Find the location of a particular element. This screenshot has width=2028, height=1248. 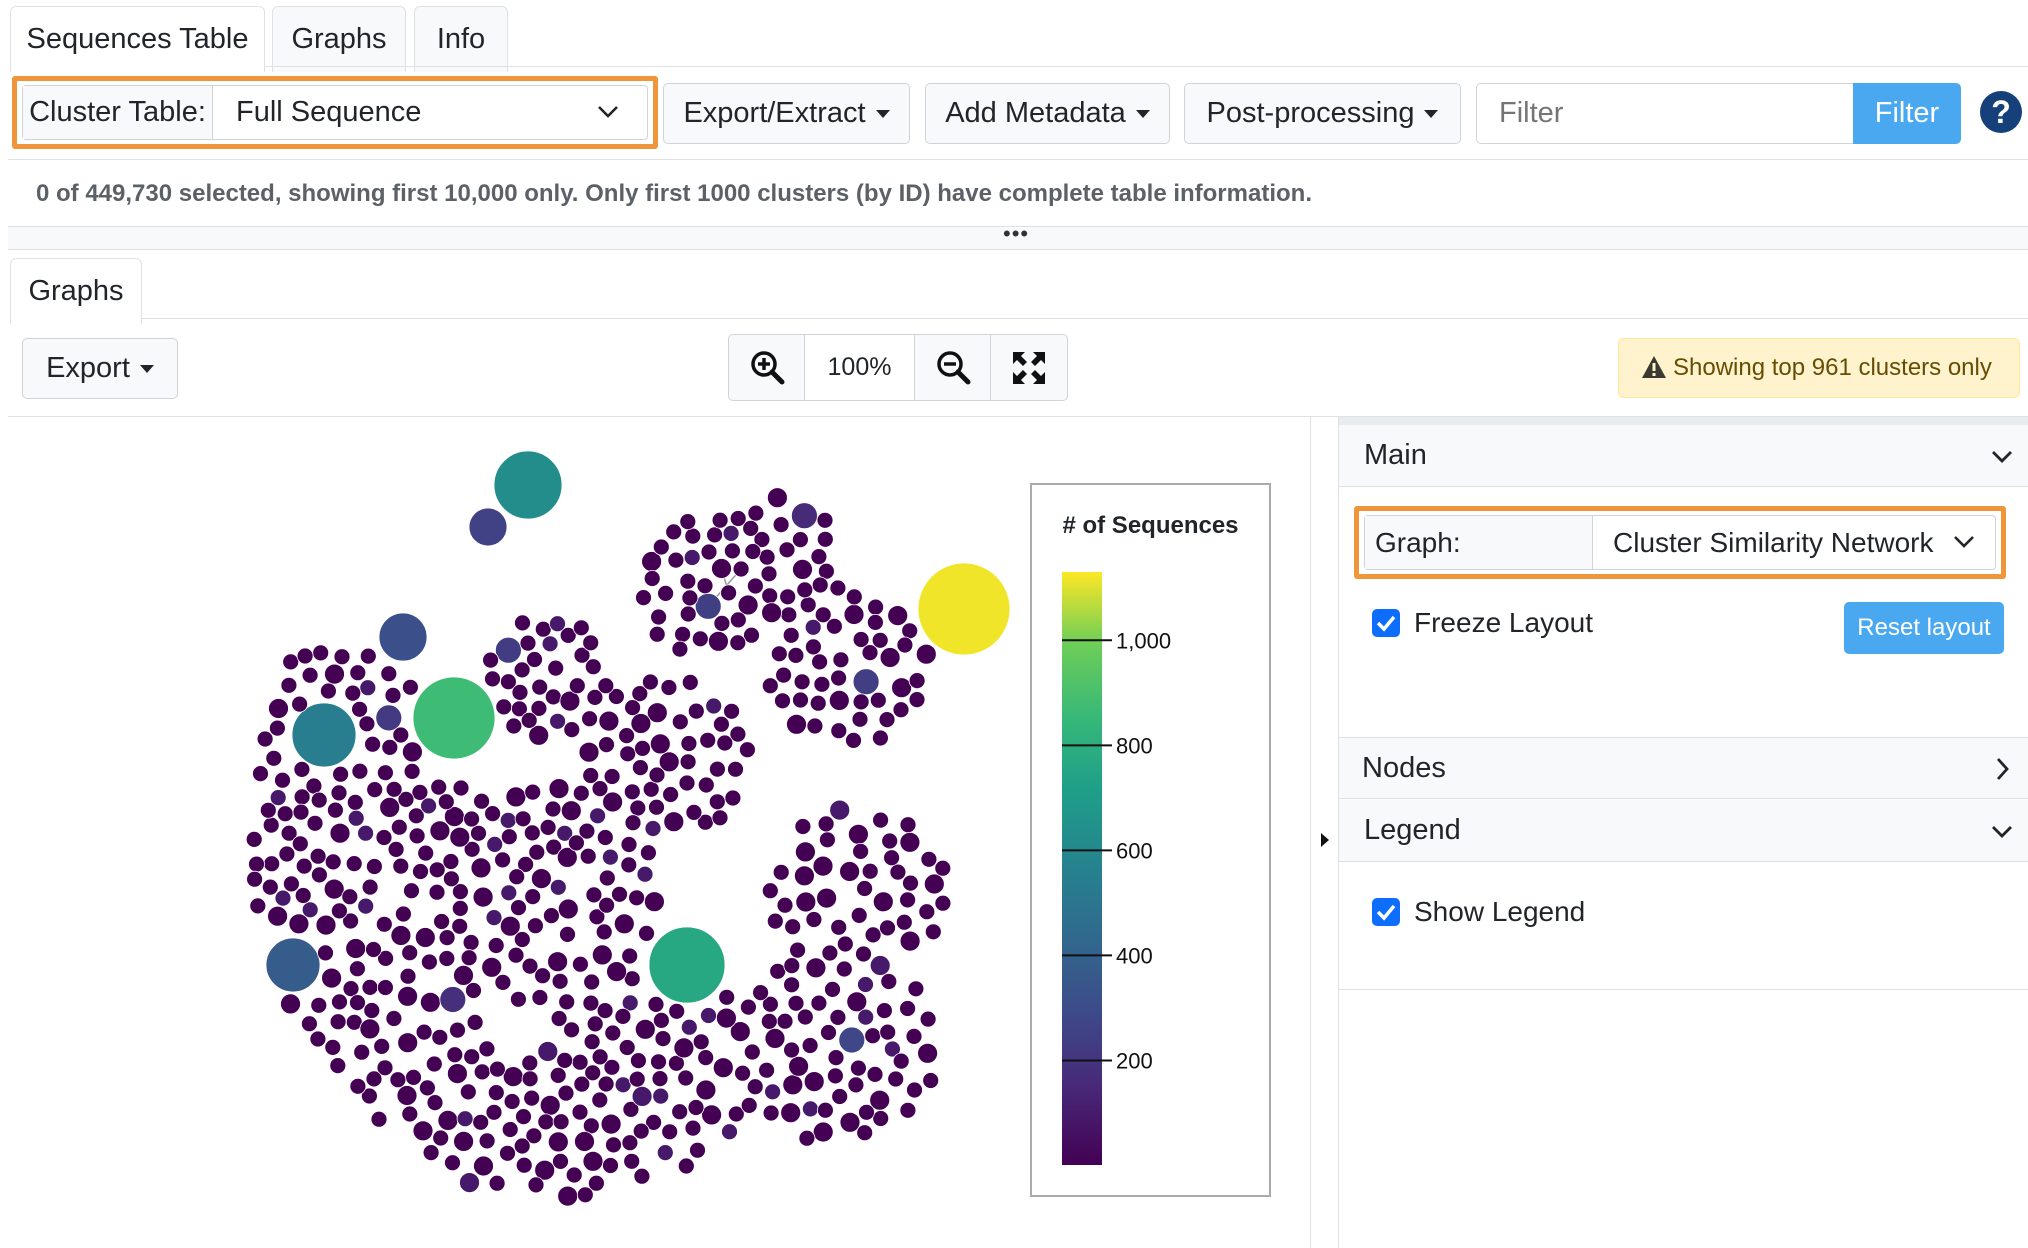

legend-section-header: Legend is located at coordinates (1683, 831).